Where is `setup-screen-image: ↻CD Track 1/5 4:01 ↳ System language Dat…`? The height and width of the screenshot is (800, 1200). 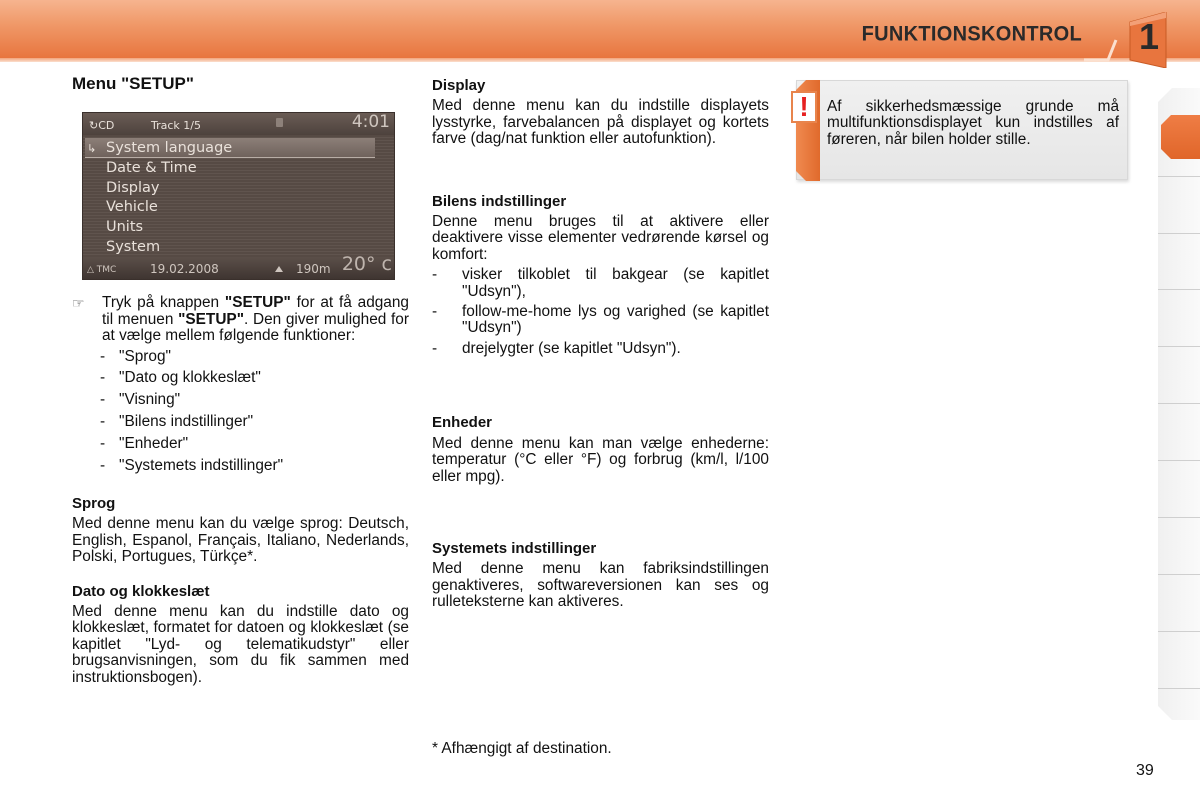 setup-screen-image: ↻CD Track 1/5 4:01 ↳ System language Dat… is located at coordinates (238, 196).